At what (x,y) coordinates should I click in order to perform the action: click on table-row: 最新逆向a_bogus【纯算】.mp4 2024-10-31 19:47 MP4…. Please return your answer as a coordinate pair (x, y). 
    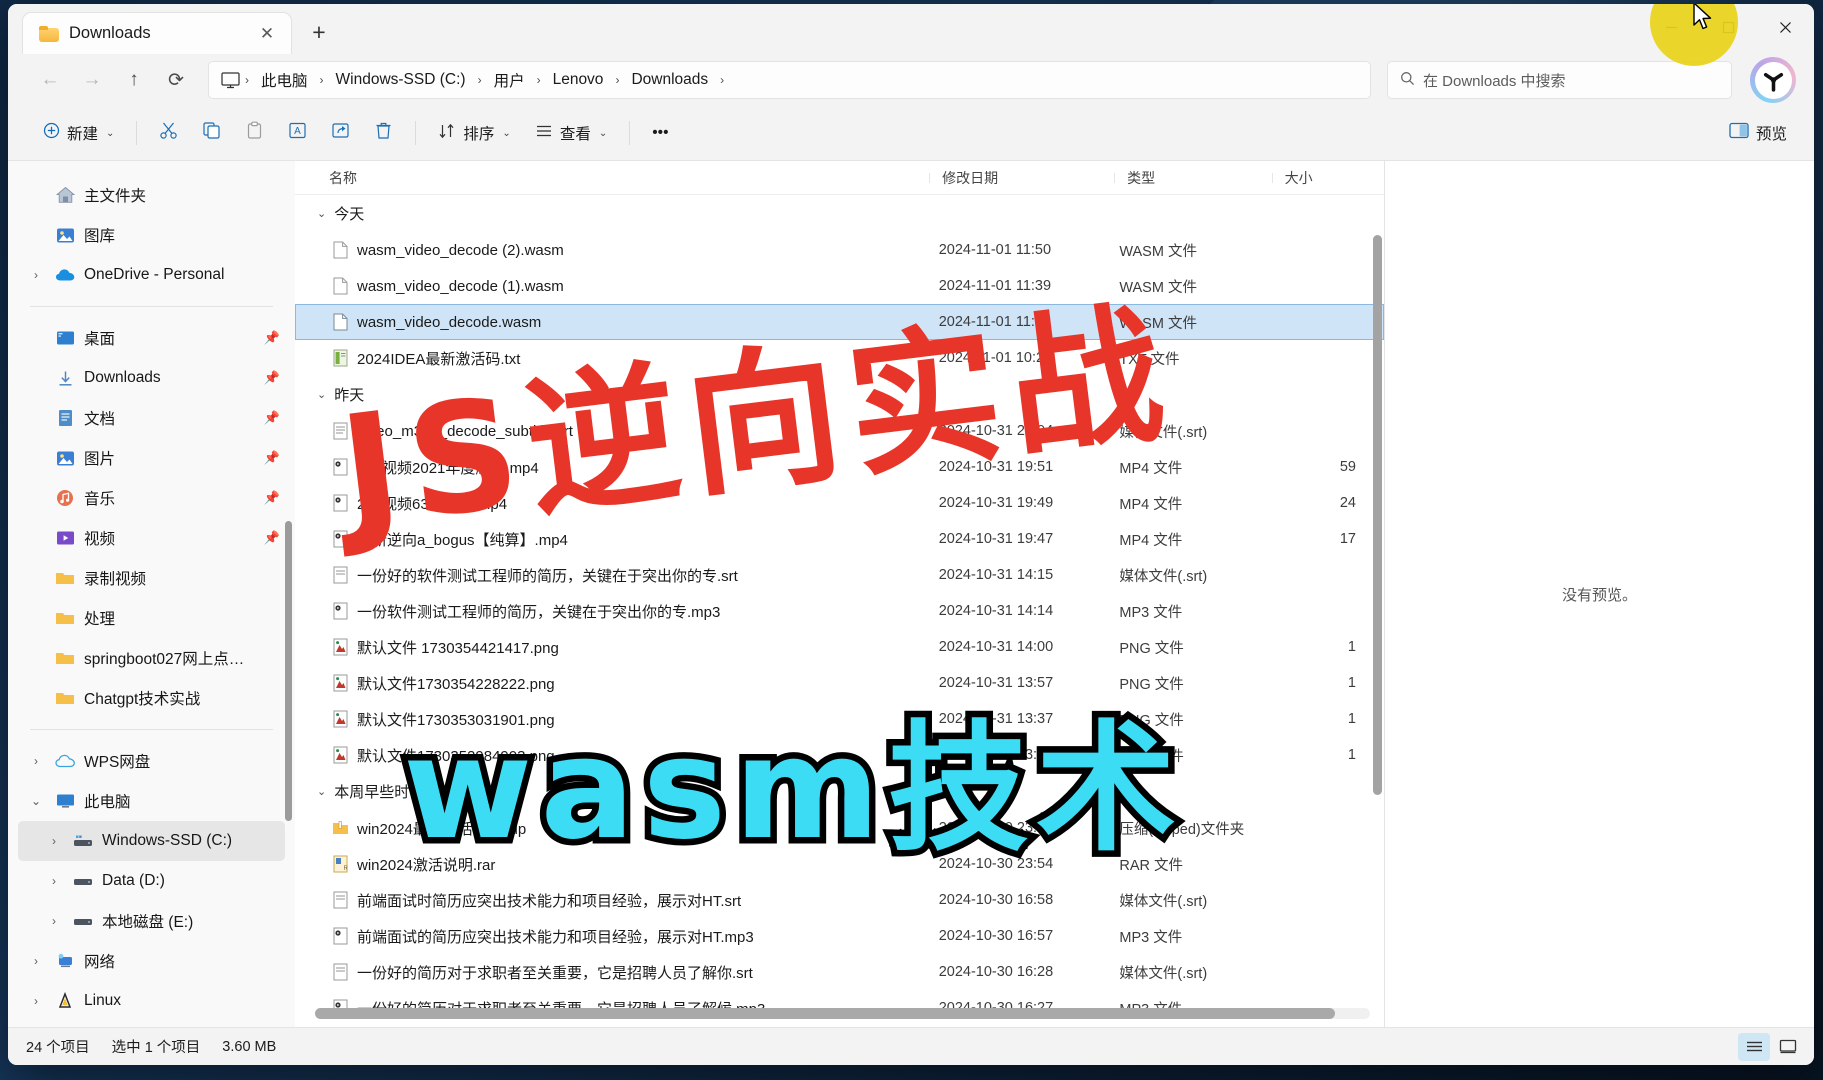
    Looking at the image, I should click on (839, 539).